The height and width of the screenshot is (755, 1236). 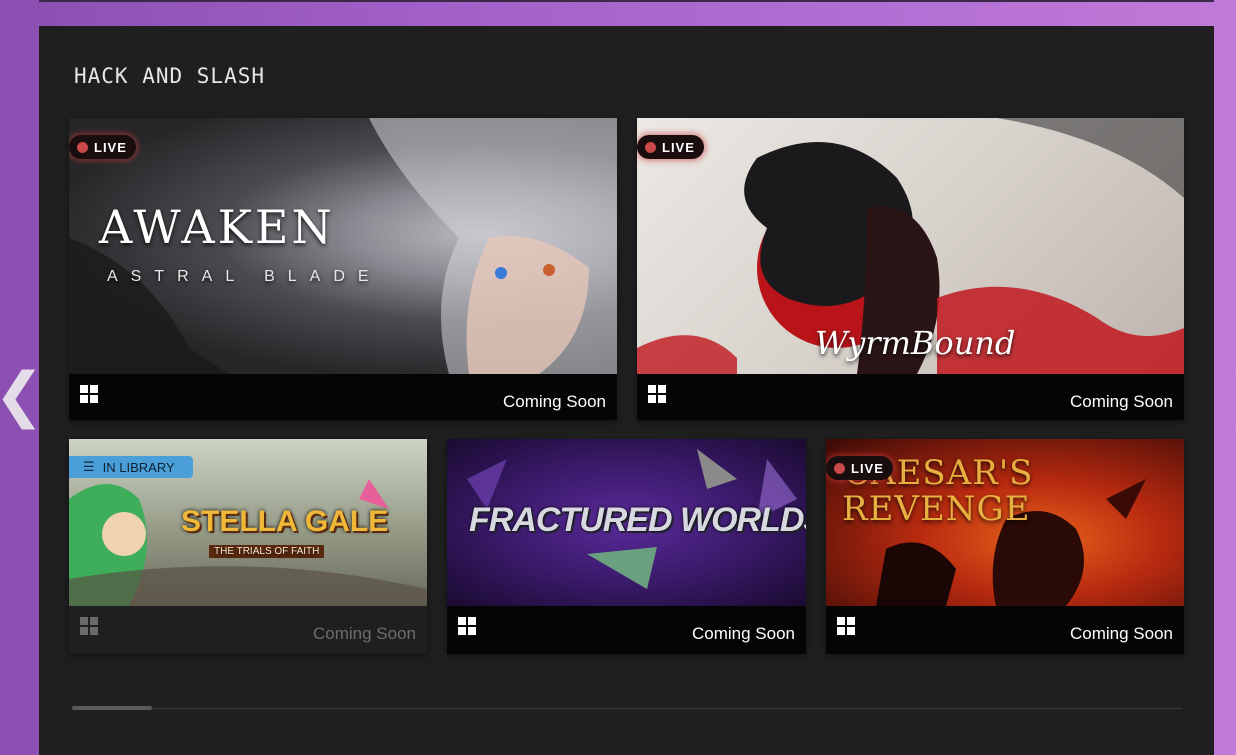 What do you see at coordinates (627, 708) in the screenshot?
I see `carousel-scroll-track` at bounding box center [627, 708].